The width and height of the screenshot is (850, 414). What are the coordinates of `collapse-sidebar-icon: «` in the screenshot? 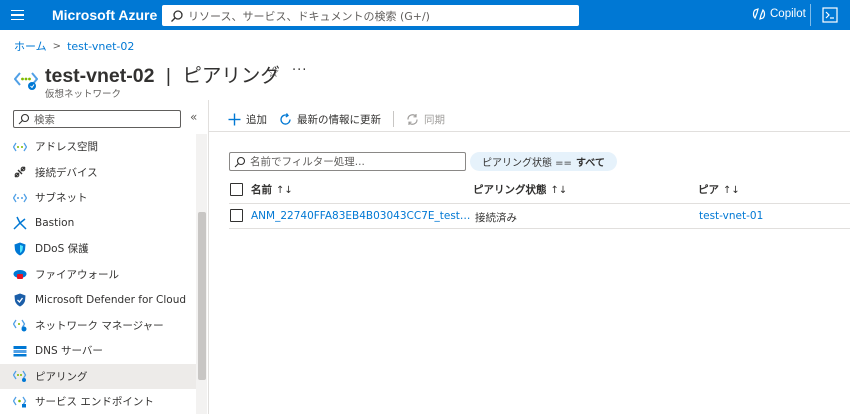 It's located at (193, 117).